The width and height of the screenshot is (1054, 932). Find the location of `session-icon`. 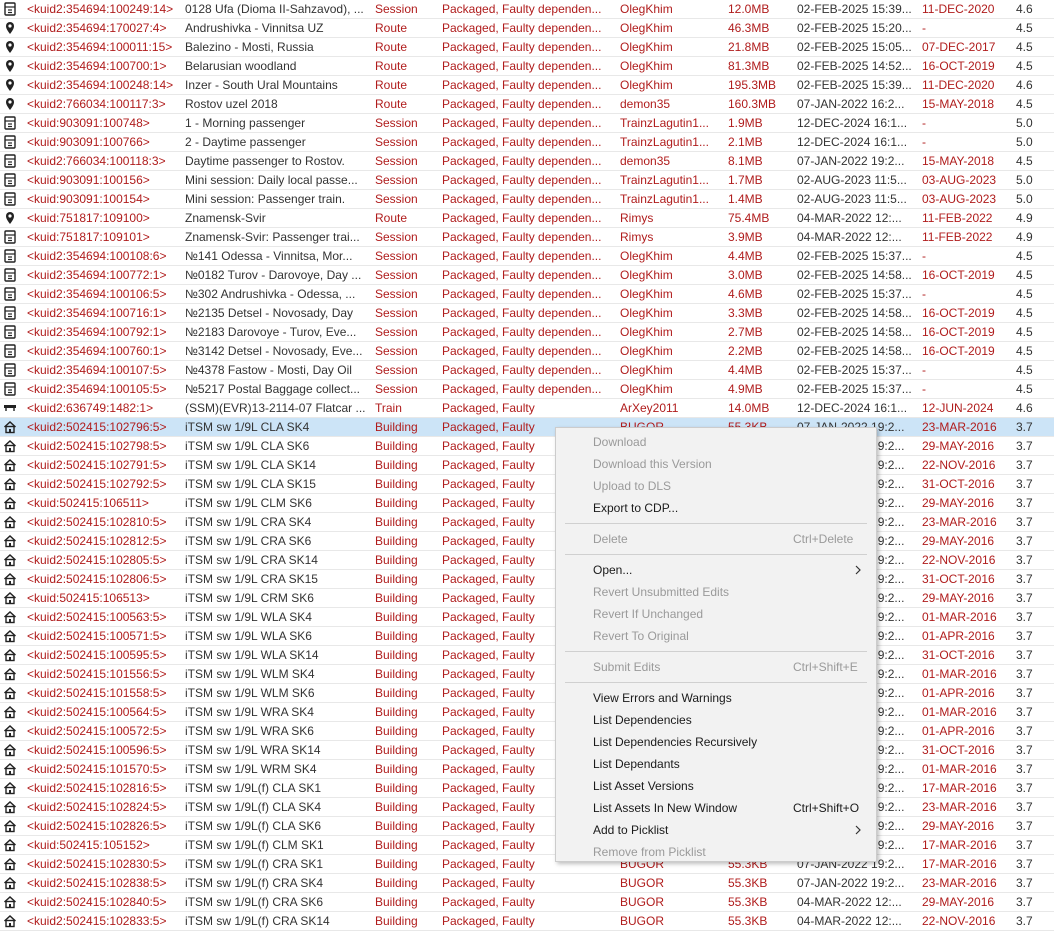

session-icon is located at coordinates (12, 142).